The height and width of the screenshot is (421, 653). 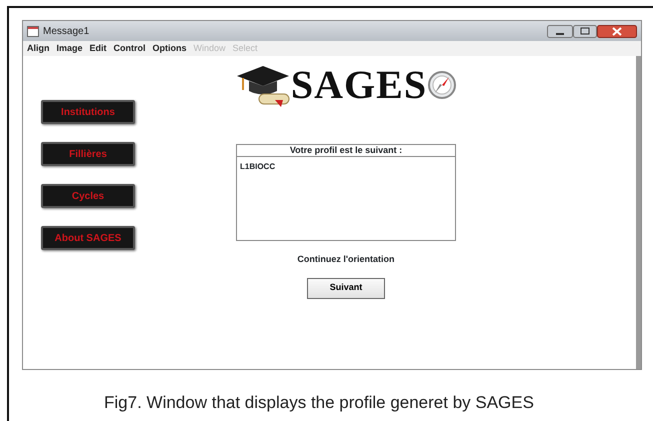 I want to click on logo-text: SAGES, so click(x=359, y=85).